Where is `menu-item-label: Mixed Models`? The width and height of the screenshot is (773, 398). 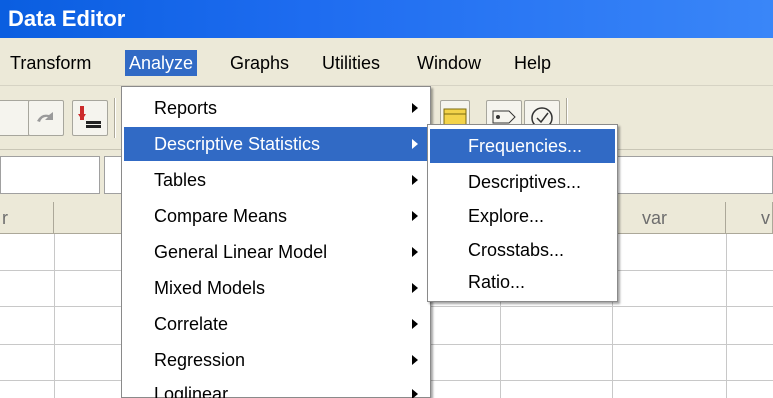 menu-item-label: Mixed Models is located at coordinates (210, 288).